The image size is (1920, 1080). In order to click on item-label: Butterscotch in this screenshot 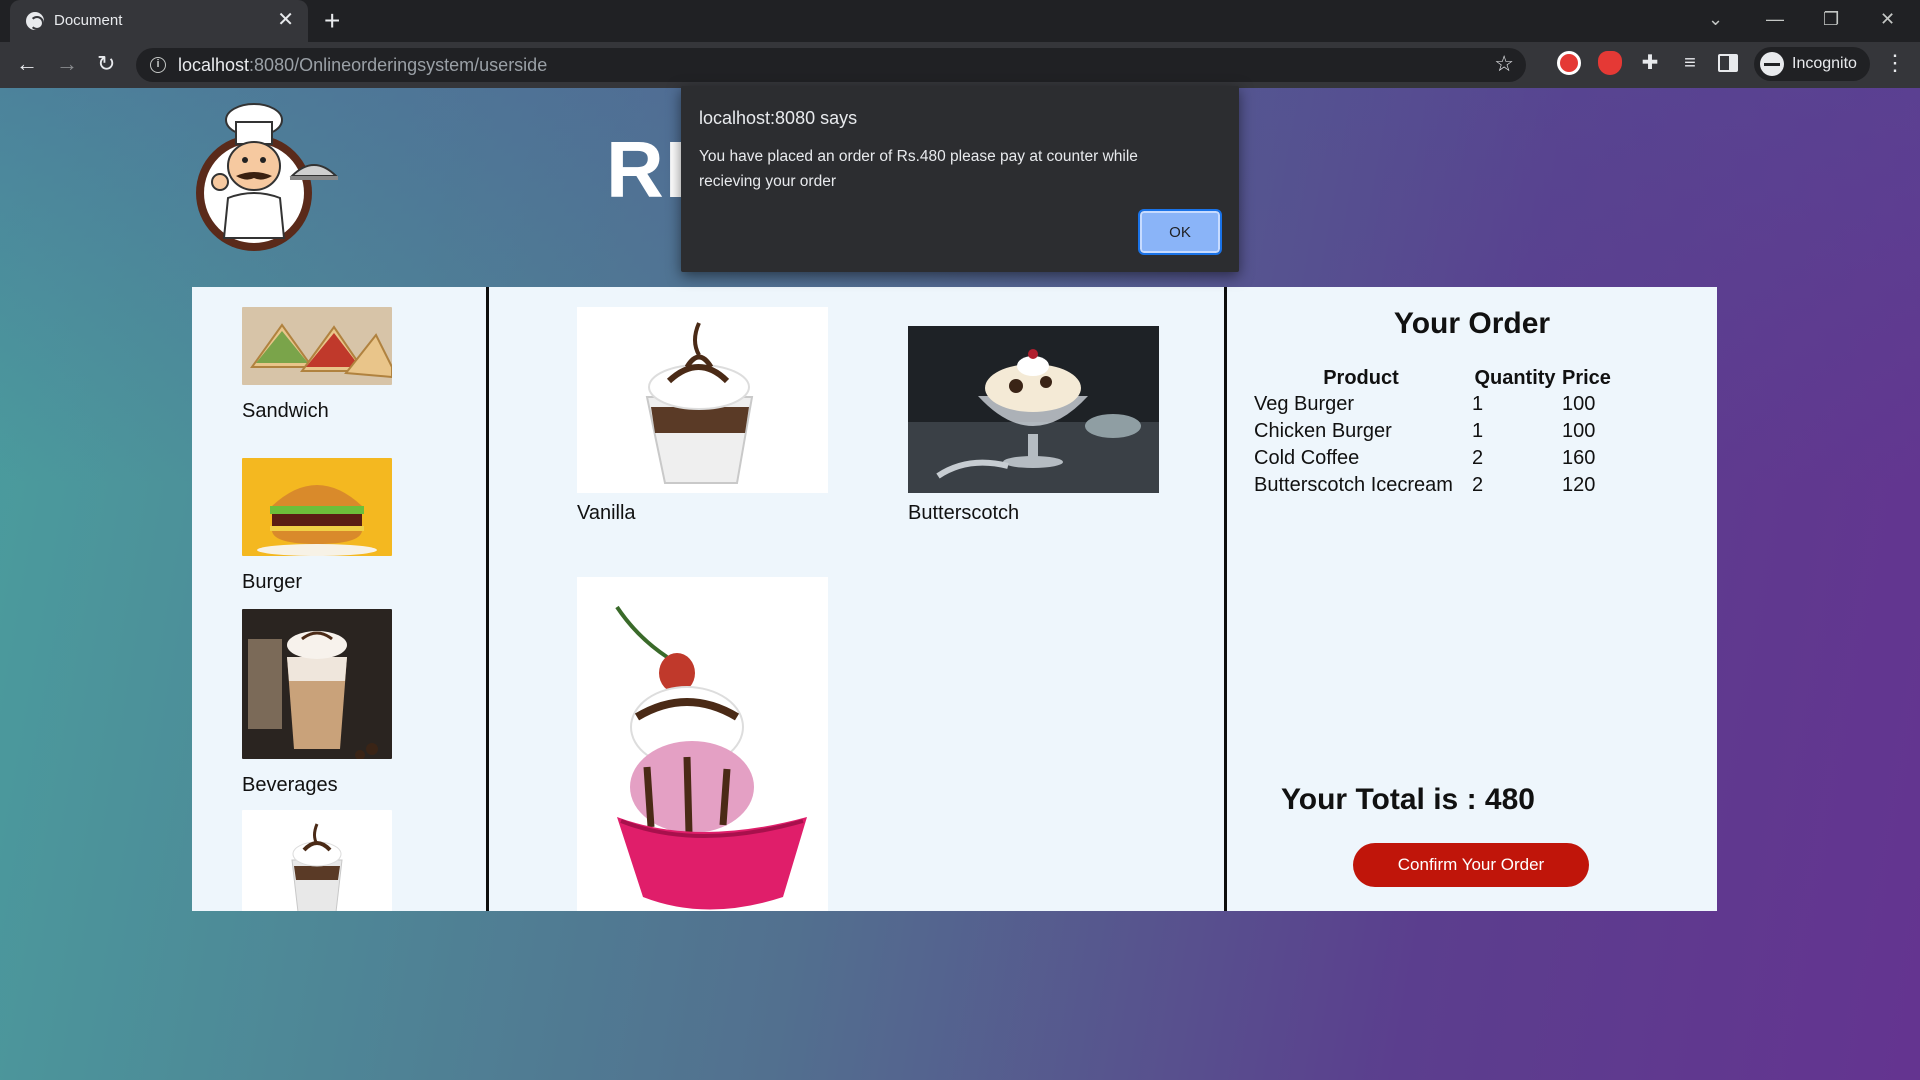, I will do `click(964, 513)`.